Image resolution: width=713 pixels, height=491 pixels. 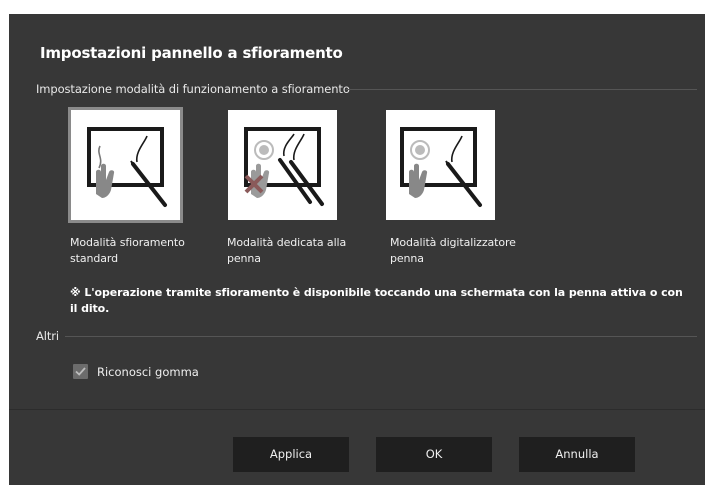 What do you see at coordinates (47, 336) in the screenshot?
I see `others-section-label: Altri` at bounding box center [47, 336].